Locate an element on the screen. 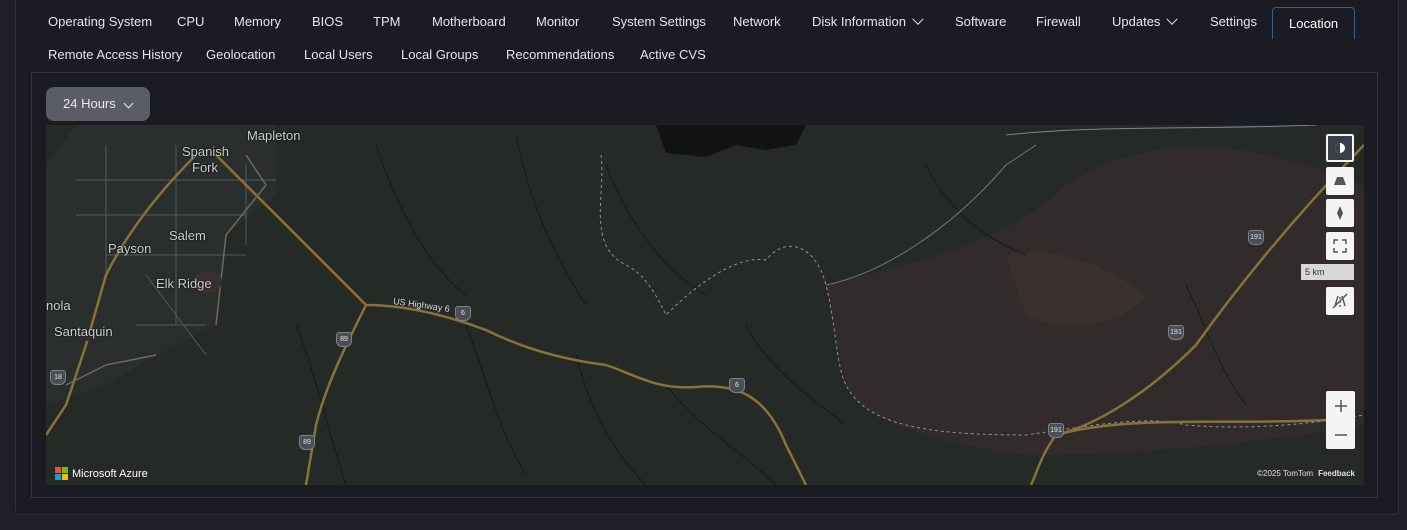 The height and width of the screenshot is (530, 1407). tab-label: Local Groups is located at coordinates (440, 54).